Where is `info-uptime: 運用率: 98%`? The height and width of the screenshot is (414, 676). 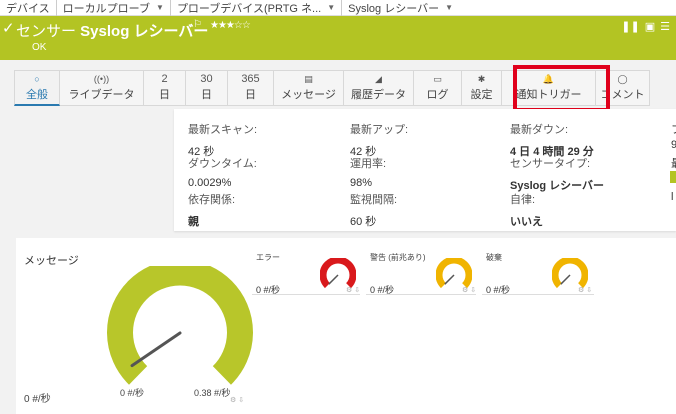
info-uptime: 運用率: 98% is located at coordinates (368, 172).